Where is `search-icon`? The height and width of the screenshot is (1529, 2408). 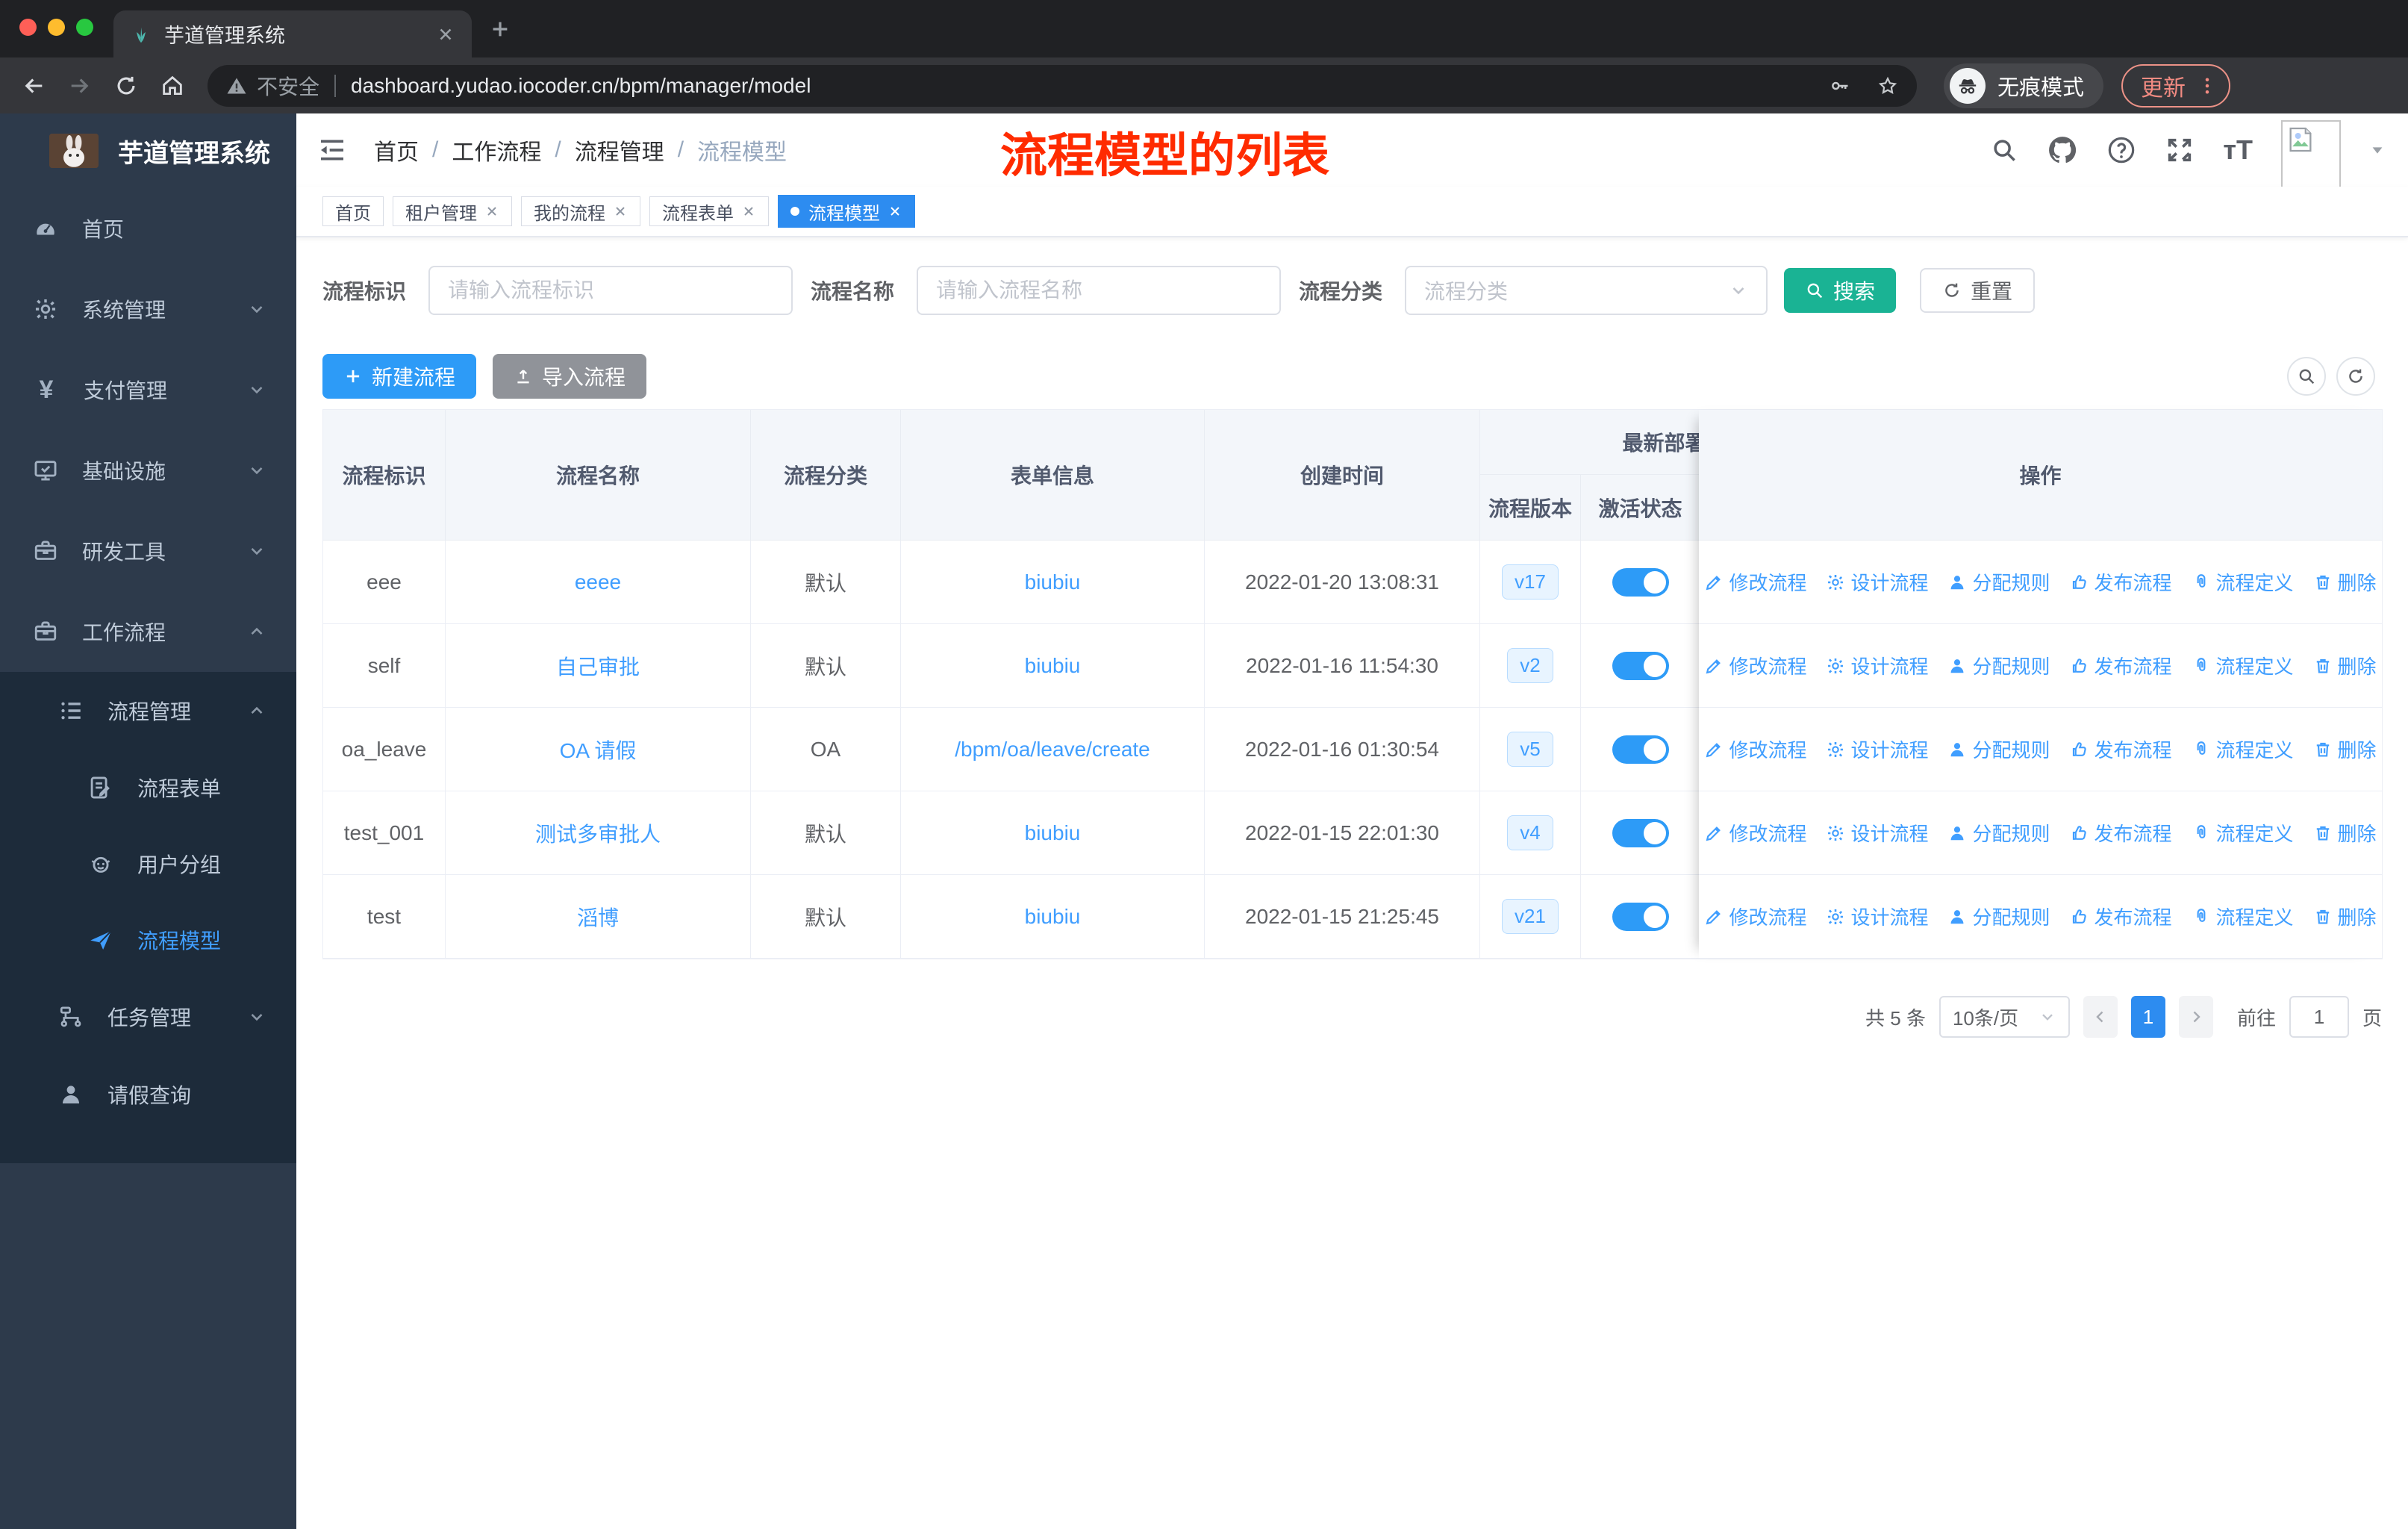
search-icon is located at coordinates (2004, 150).